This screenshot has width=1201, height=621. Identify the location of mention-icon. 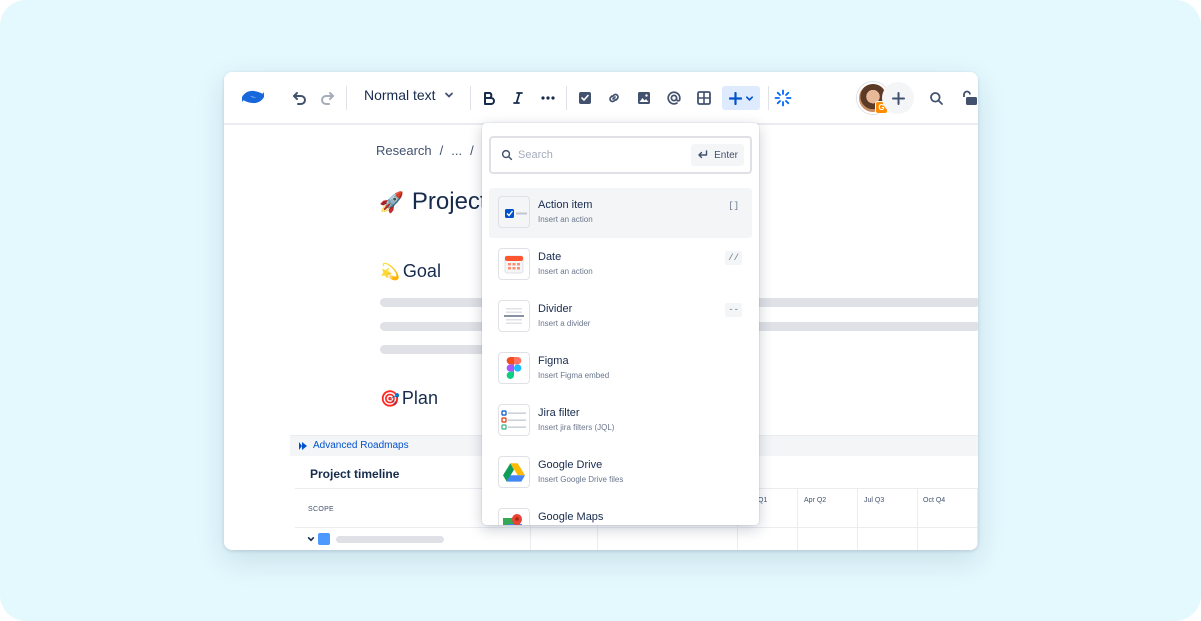
(674, 98).